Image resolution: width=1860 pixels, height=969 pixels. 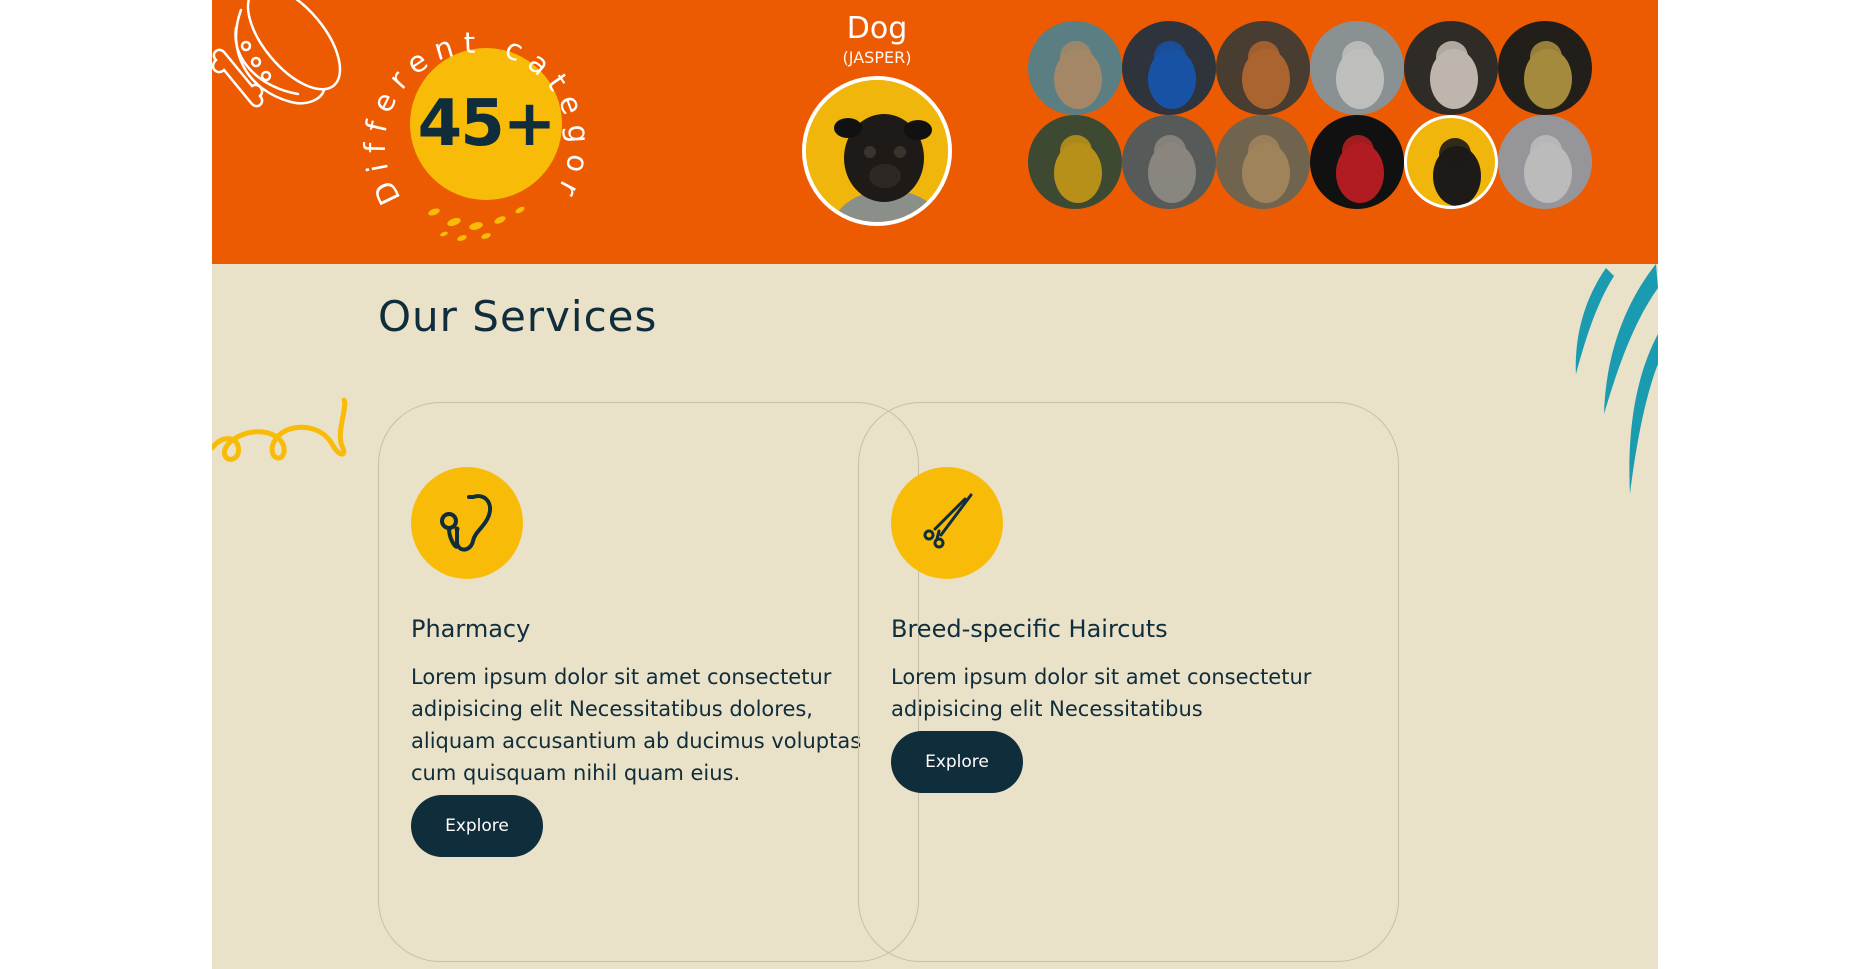 I want to click on stethoscope-icon, so click(x=466, y=523).